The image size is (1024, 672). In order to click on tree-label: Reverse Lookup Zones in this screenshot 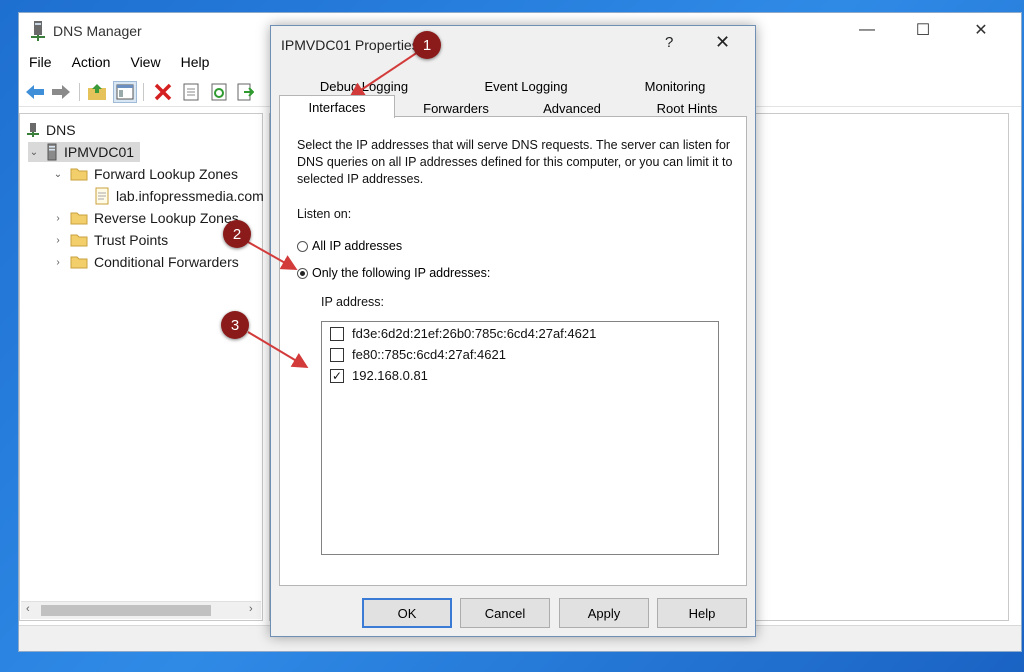, I will do `click(166, 218)`.